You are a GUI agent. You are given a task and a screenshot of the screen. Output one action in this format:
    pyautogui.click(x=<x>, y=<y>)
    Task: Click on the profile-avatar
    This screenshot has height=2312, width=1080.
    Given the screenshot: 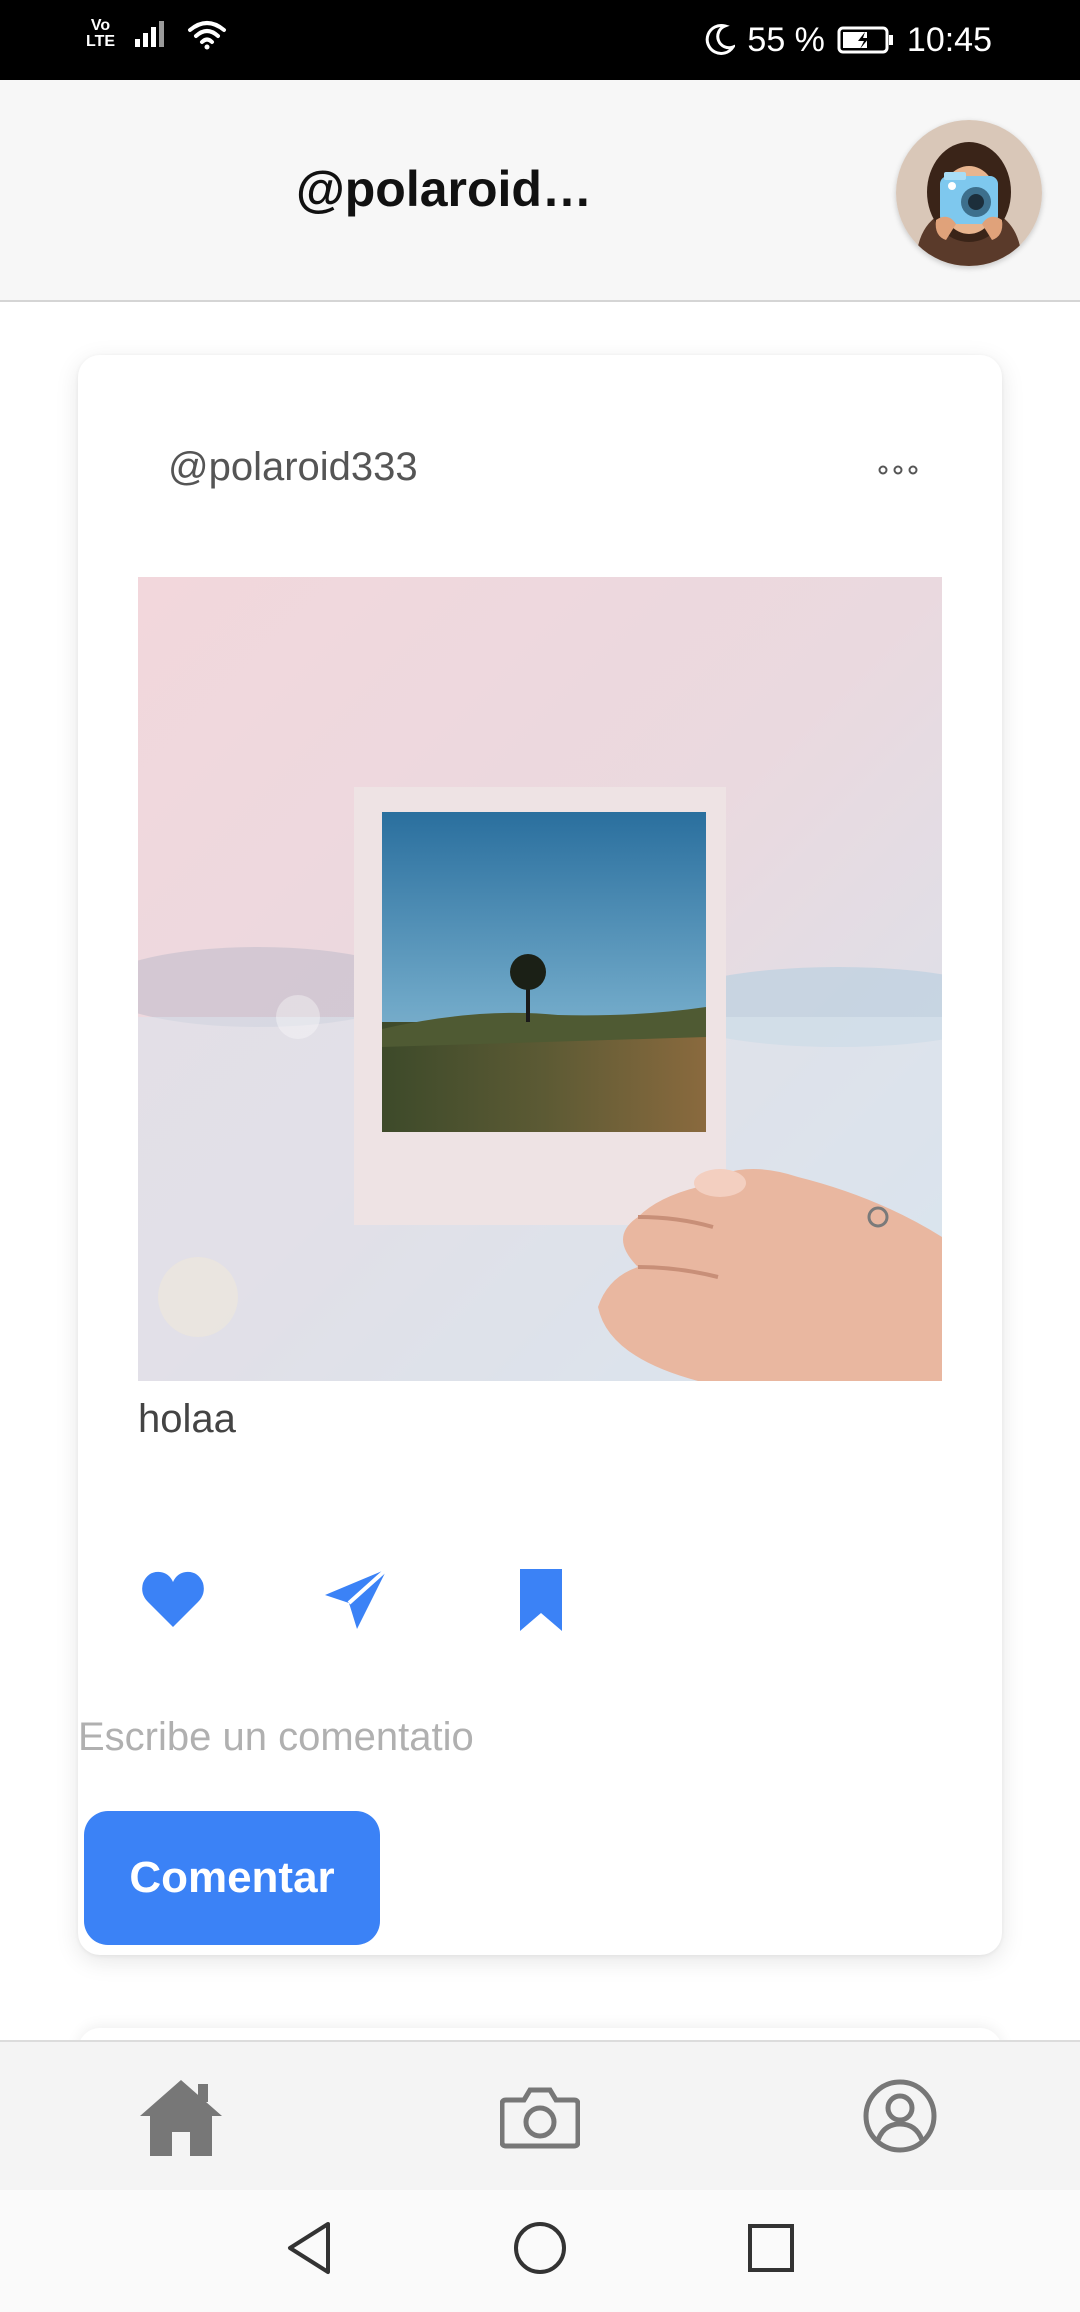 What is the action you would take?
    pyautogui.click(x=969, y=193)
    